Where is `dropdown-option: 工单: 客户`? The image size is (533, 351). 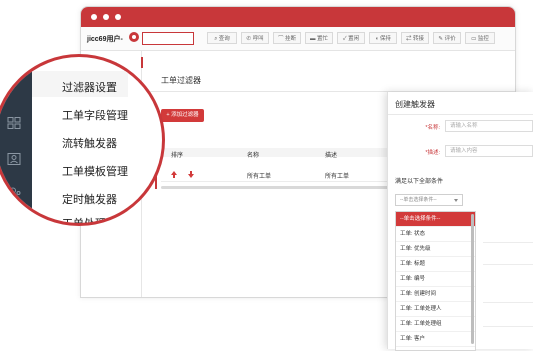 dropdown-option: 工单: 客户 is located at coordinates (435, 339).